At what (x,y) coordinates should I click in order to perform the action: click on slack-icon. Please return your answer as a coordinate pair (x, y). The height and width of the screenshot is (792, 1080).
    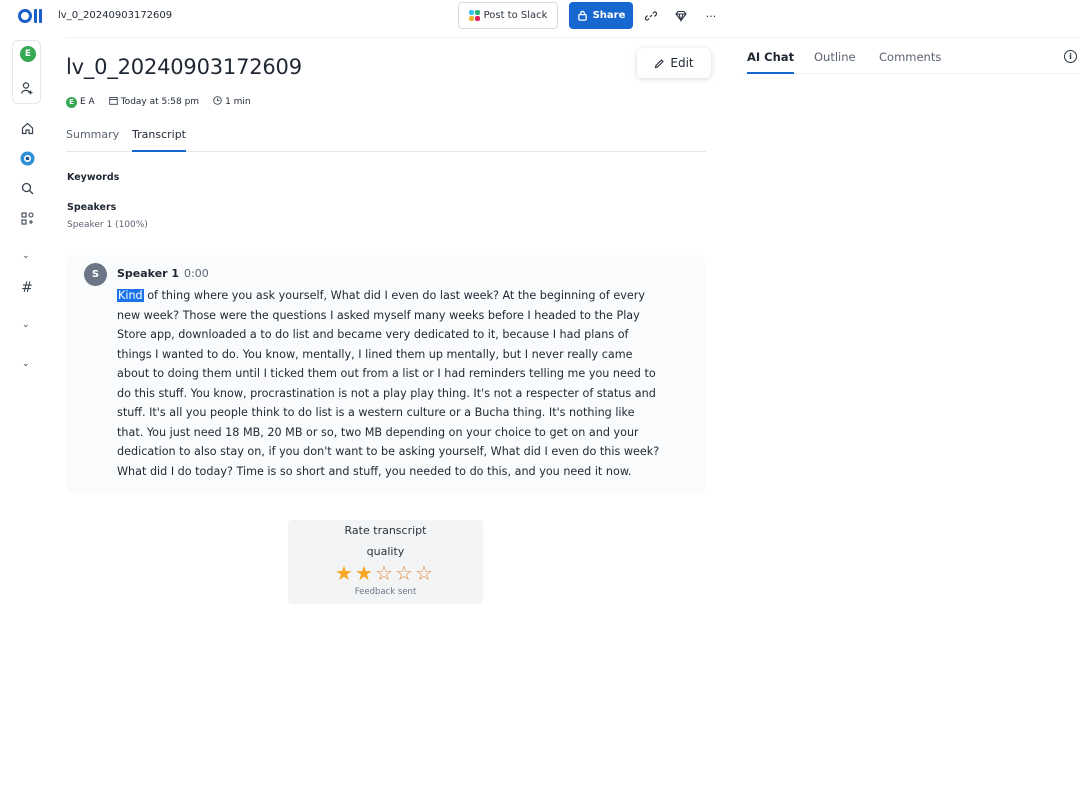
    Looking at the image, I should click on (474, 15).